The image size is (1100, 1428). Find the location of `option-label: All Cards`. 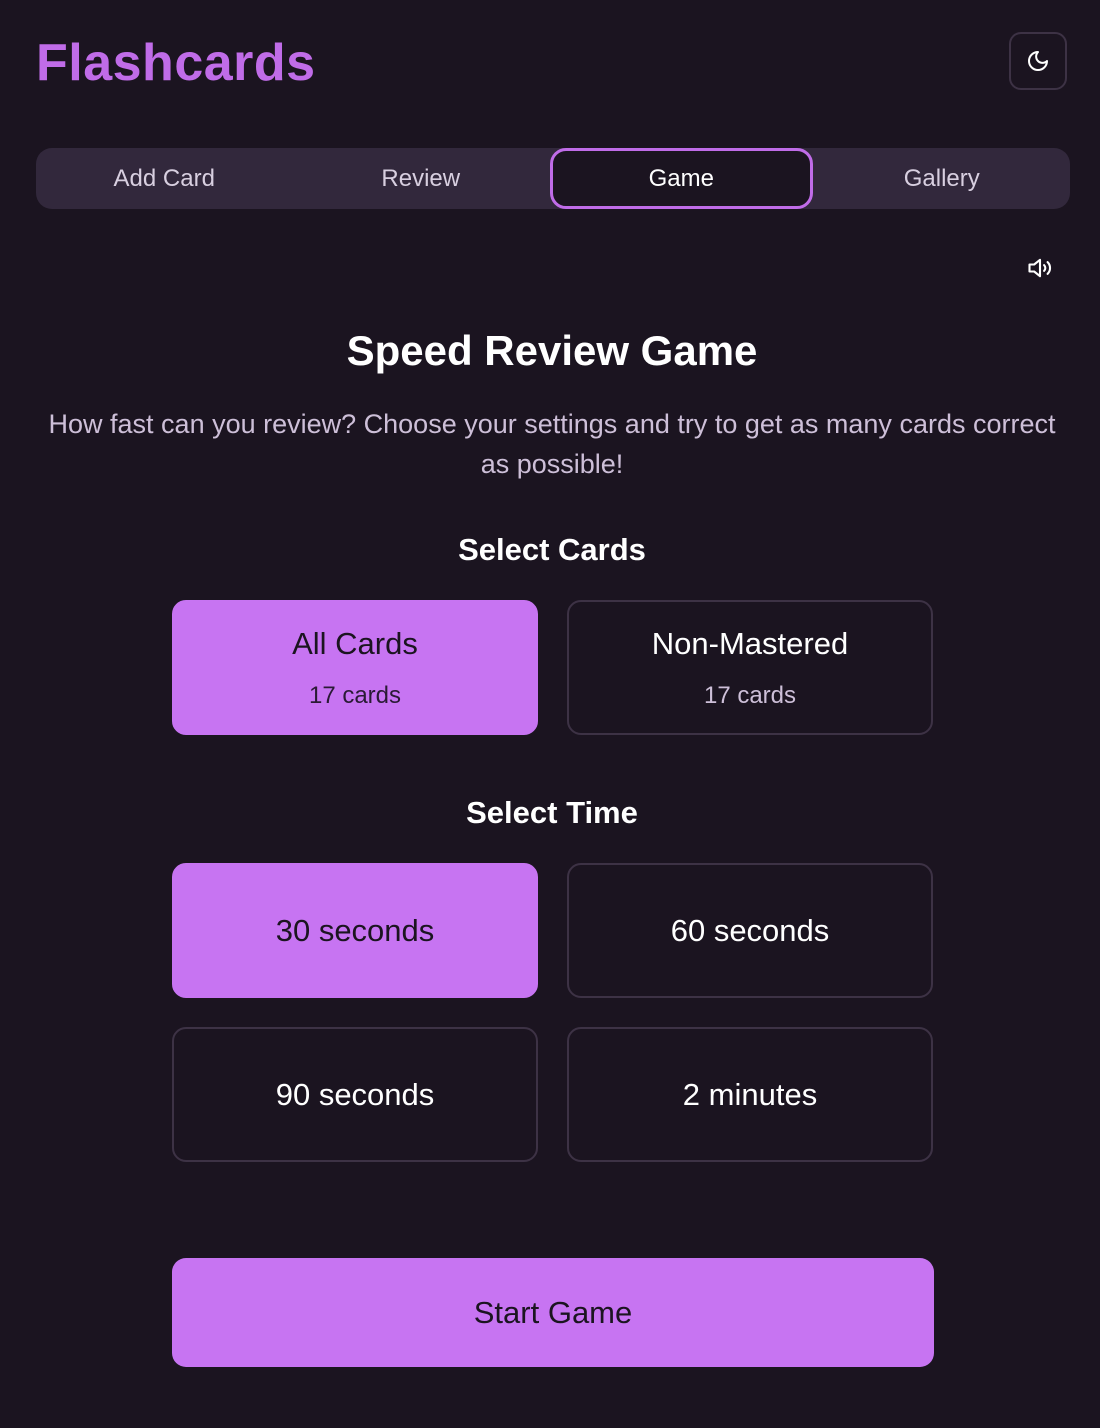

option-label: All Cards is located at coordinates (355, 643).